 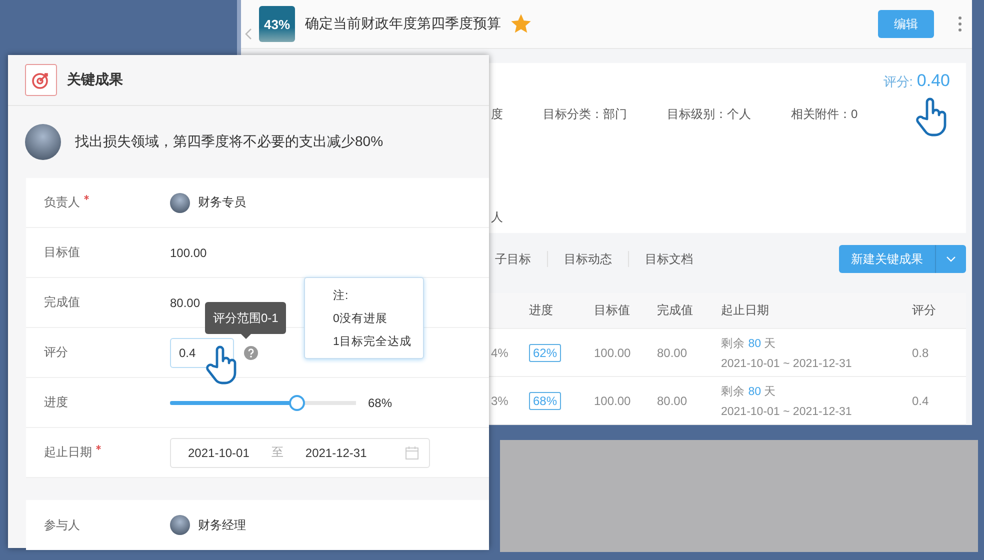 What do you see at coordinates (545, 401) in the screenshot?
I see `progress-tag: 68%` at bounding box center [545, 401].